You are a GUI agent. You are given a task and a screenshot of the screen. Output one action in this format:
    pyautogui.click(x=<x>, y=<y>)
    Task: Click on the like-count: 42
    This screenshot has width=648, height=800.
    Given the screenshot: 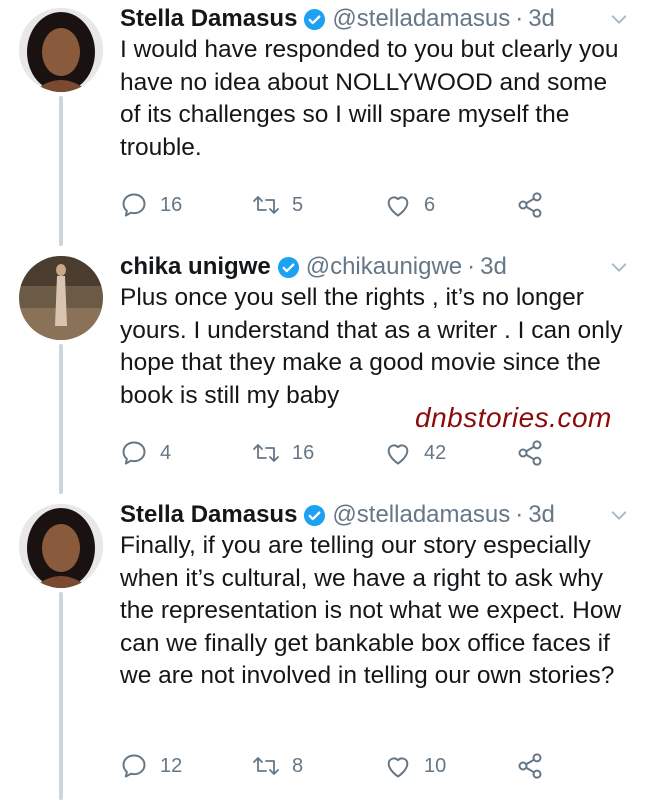 What is the action you would take?
    pyautogui.click(x=435, y=452)
    